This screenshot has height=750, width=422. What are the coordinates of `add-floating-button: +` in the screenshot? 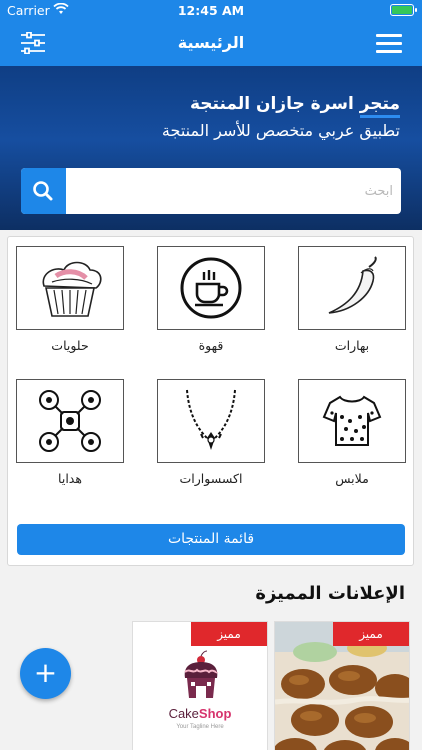 It's located at (45, 673).